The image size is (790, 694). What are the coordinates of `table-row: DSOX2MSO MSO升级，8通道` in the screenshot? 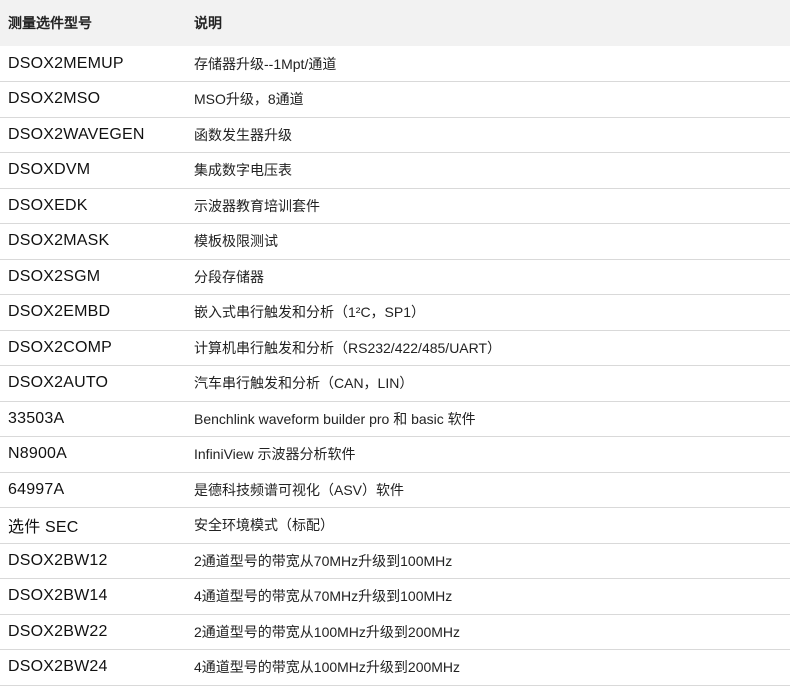 It's located at (395, 99).